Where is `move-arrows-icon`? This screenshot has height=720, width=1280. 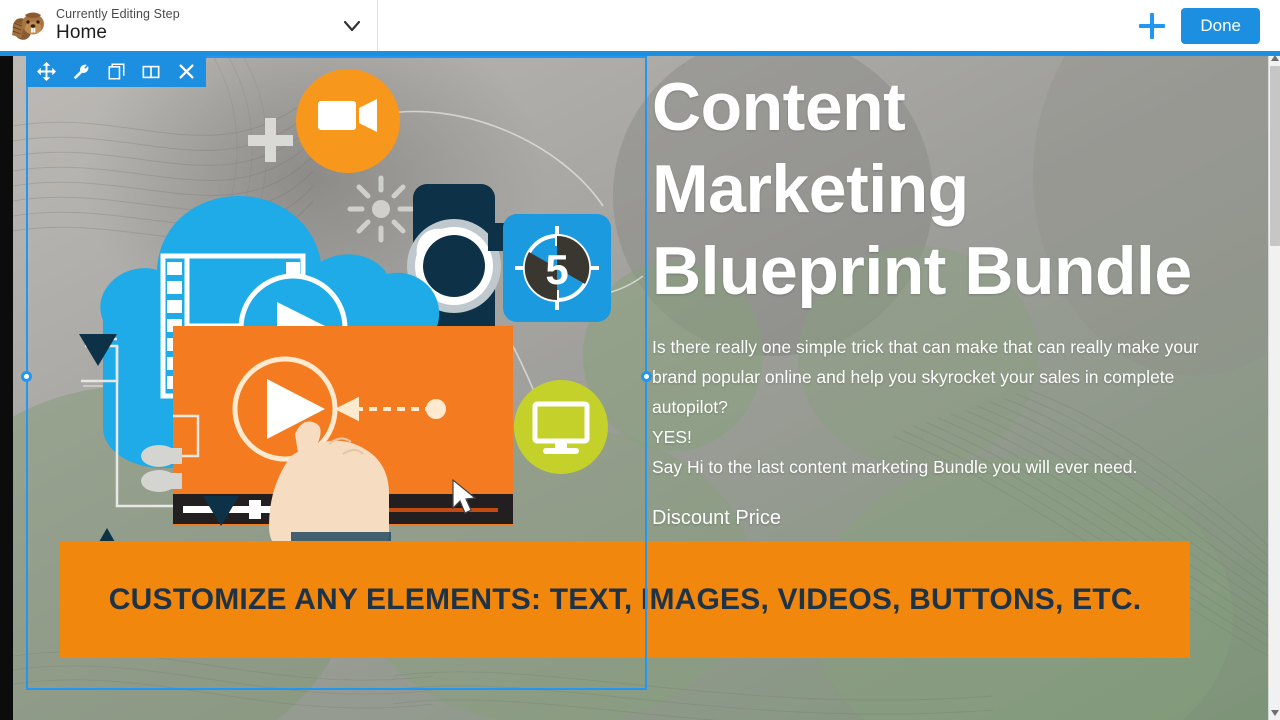
move-arrows-icon is located at coordinates (46, 72).